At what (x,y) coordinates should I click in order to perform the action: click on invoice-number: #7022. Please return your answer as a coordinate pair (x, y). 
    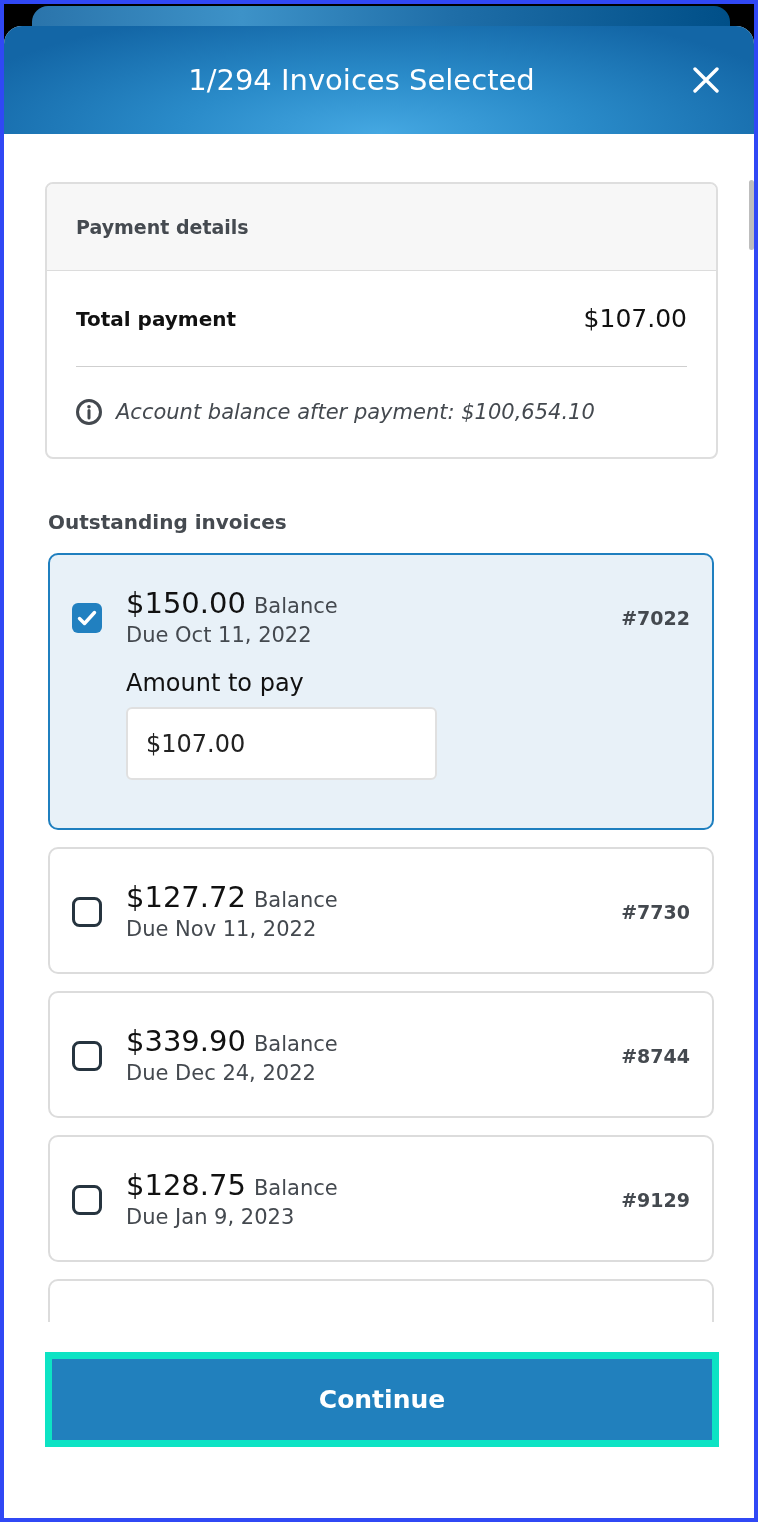
    Looking at the image, I should click on (655, 618).